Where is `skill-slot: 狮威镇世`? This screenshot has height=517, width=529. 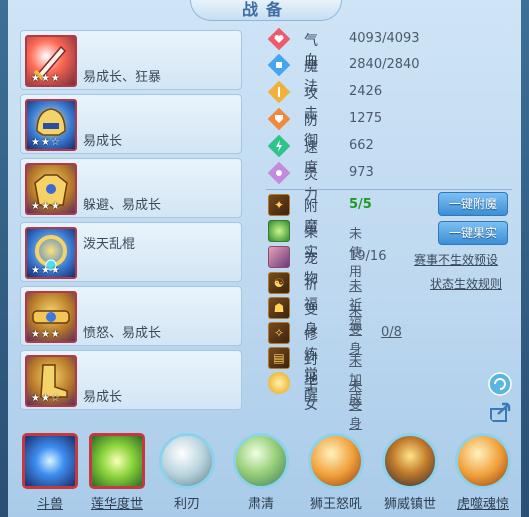 skill-slot: 狮威镇世 is located at coordinates (410, 472).